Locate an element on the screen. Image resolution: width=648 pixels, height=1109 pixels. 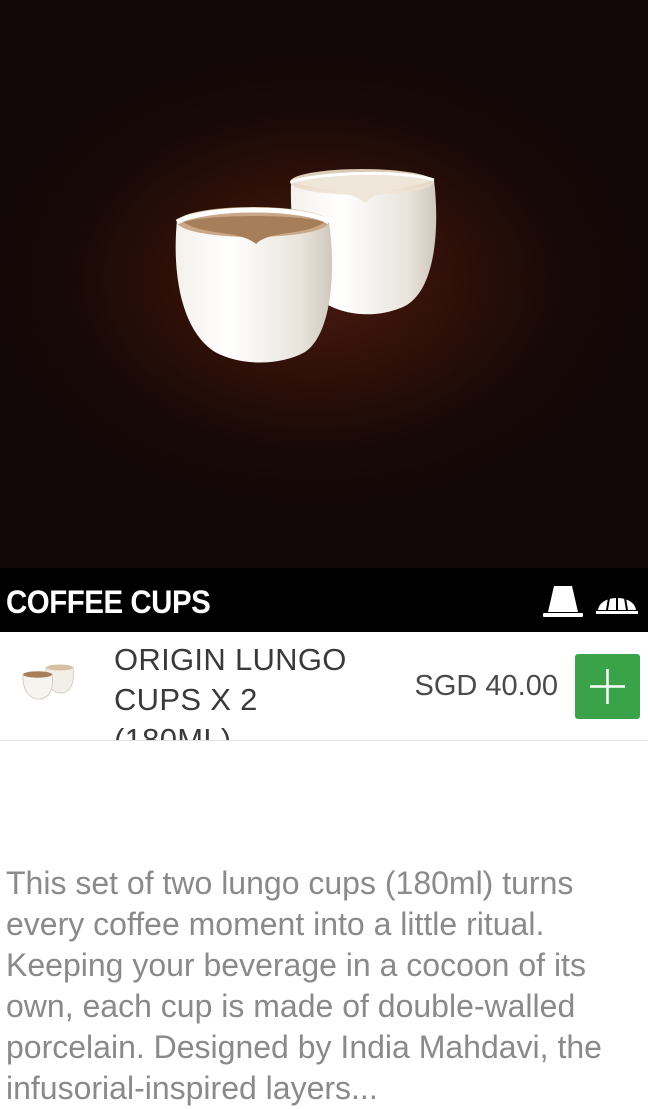
capsule-vertuo-icon is located at coordinates (617, 602).